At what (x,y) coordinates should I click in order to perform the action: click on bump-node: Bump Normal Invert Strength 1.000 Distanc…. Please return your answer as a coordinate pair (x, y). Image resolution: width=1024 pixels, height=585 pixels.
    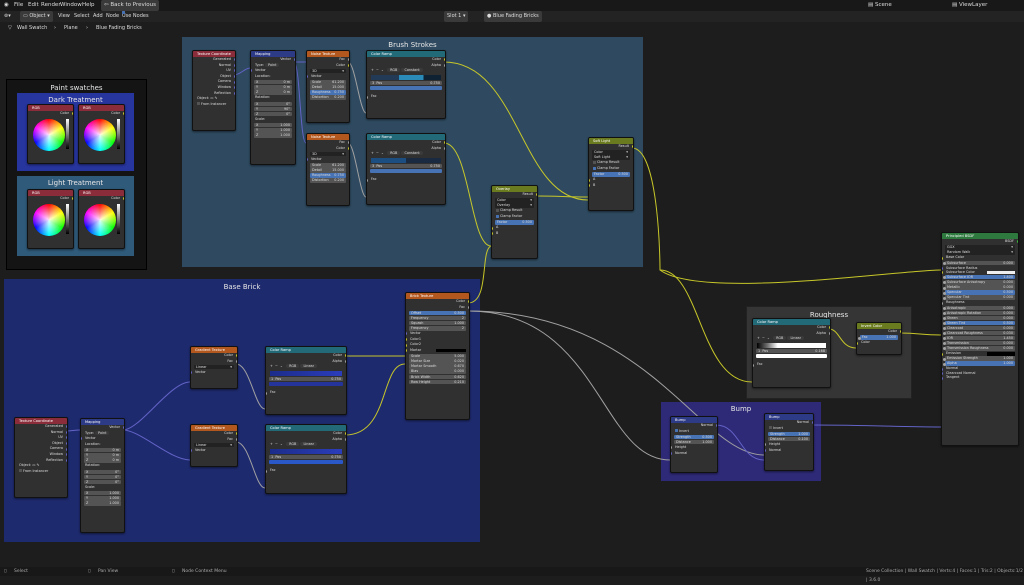
    Looking at the image, I should click on (789, 442).